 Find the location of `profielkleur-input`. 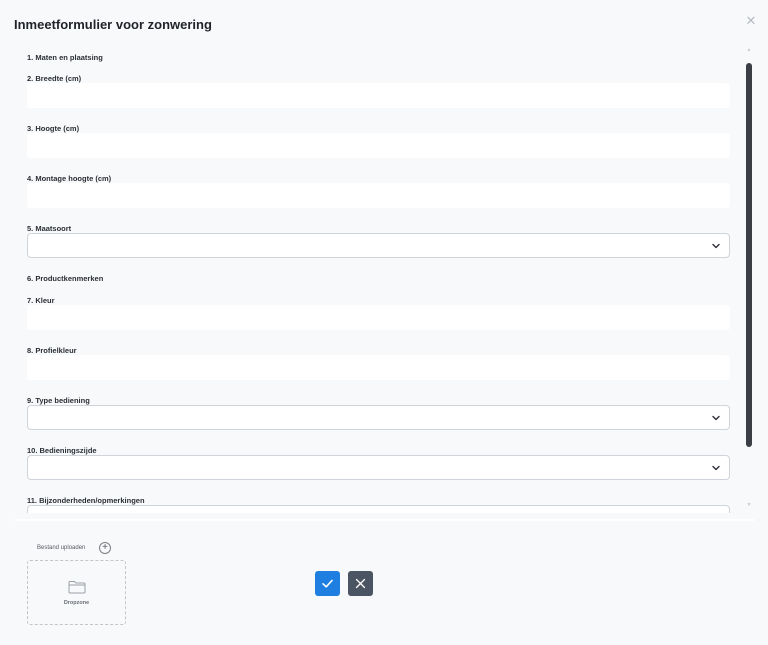

profielkleur-input is located at coordinates (378, 367).